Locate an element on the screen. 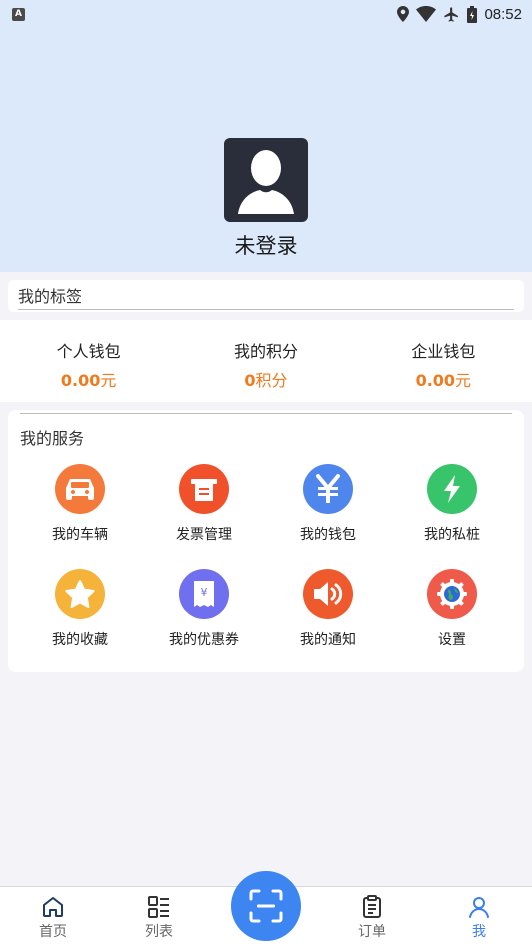 The height and width of the screenshot is (948, 532). avatar is located at coordinates (266, 180).